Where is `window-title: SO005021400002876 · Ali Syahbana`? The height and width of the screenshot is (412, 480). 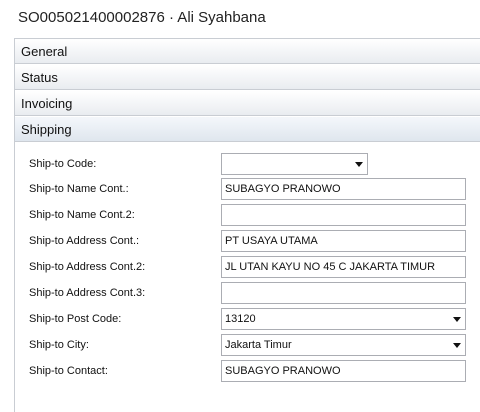
window-title: SO005021400002876 · Ali Syahbana is located at coordinates (240, 18).